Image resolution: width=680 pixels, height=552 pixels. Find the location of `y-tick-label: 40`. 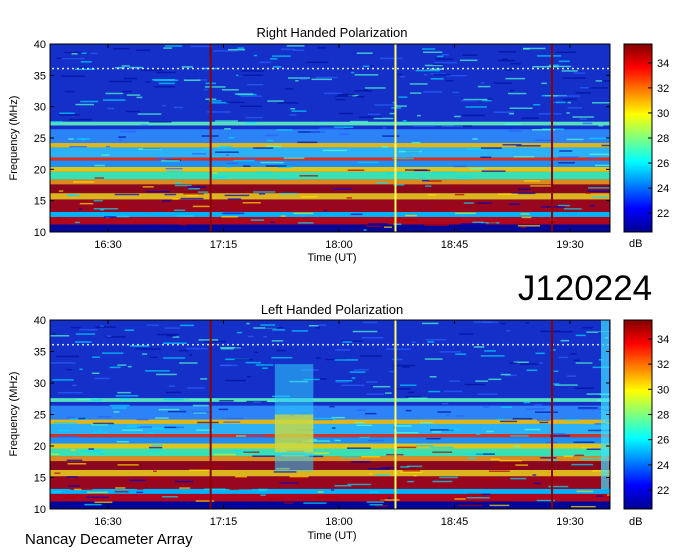

y-tick-label: 40 is located at coordinates (40, 321).